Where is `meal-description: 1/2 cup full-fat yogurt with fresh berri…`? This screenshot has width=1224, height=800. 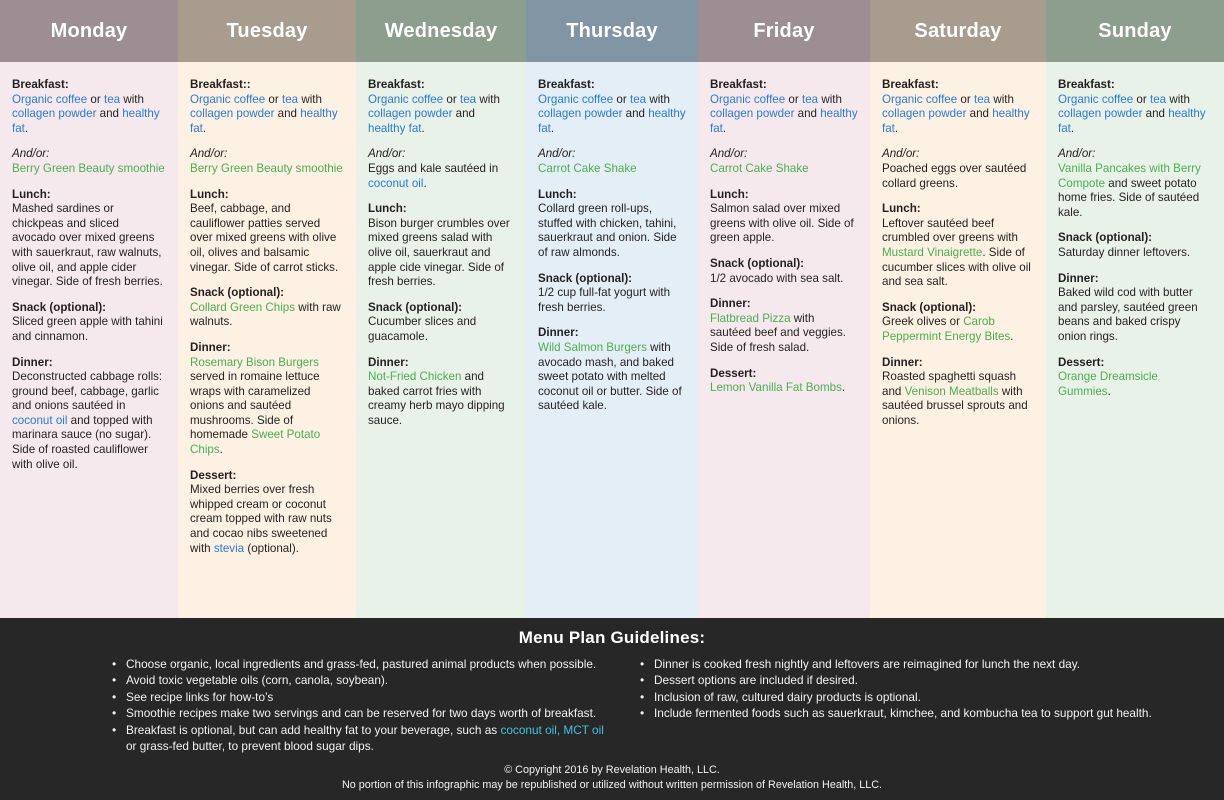
meal-description: 1/2 cup full-fat yogurt with fresh berri… is located at coordinates (612, 300).